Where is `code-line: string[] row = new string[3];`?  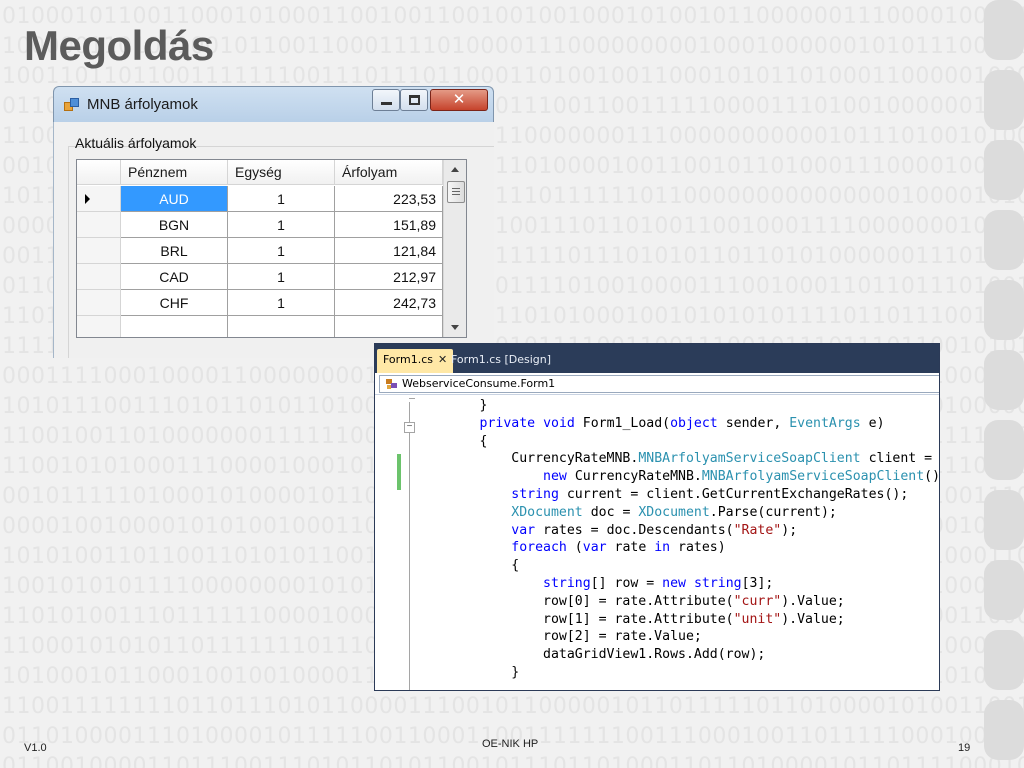 code-line: string[] row = new string[3]; is located at coordinates (677, 584).